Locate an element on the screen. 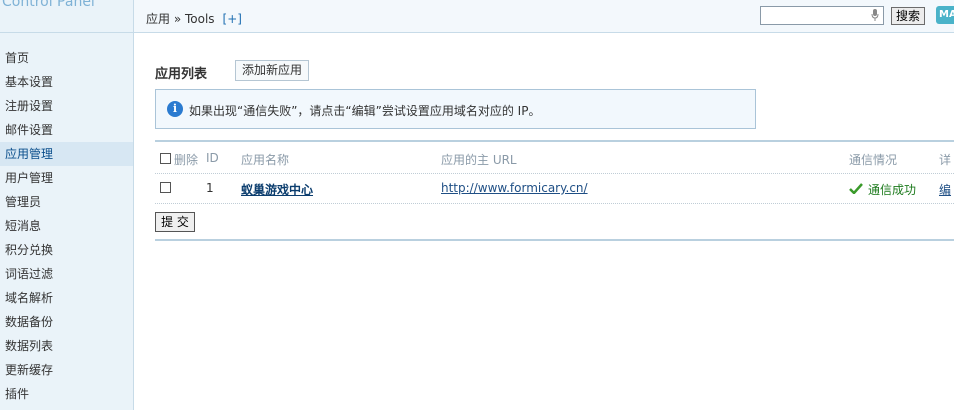 This screenshot has height=410, width=954. table-top-border is located at coordinates (554, 141).